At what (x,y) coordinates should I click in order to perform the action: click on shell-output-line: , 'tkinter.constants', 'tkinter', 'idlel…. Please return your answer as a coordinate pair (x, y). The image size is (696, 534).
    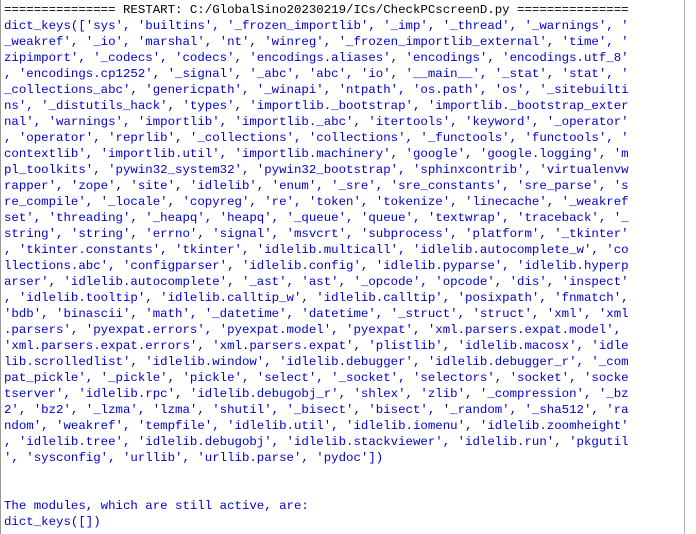
    Looking at the image, I should click on (316, 250).